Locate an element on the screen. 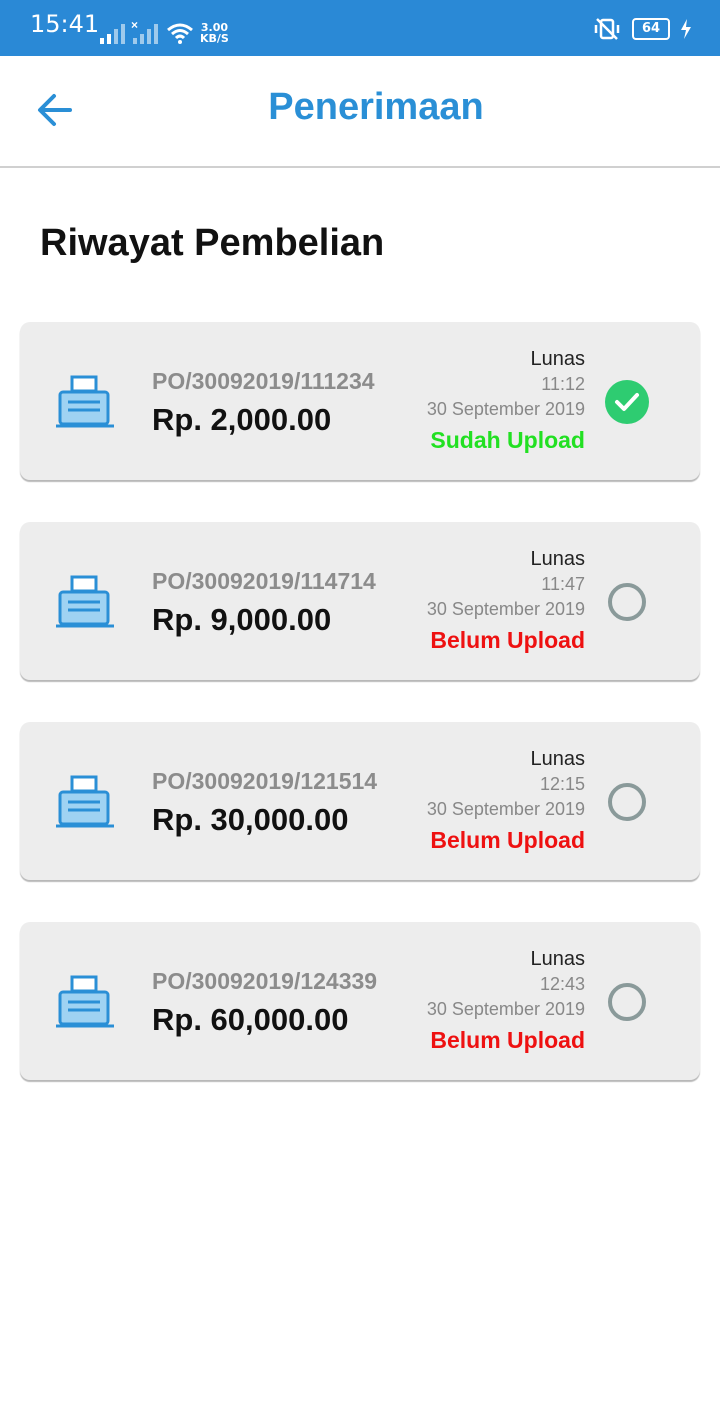  po-number: PO/30092019/121514 is located at coordinates (265, 781).